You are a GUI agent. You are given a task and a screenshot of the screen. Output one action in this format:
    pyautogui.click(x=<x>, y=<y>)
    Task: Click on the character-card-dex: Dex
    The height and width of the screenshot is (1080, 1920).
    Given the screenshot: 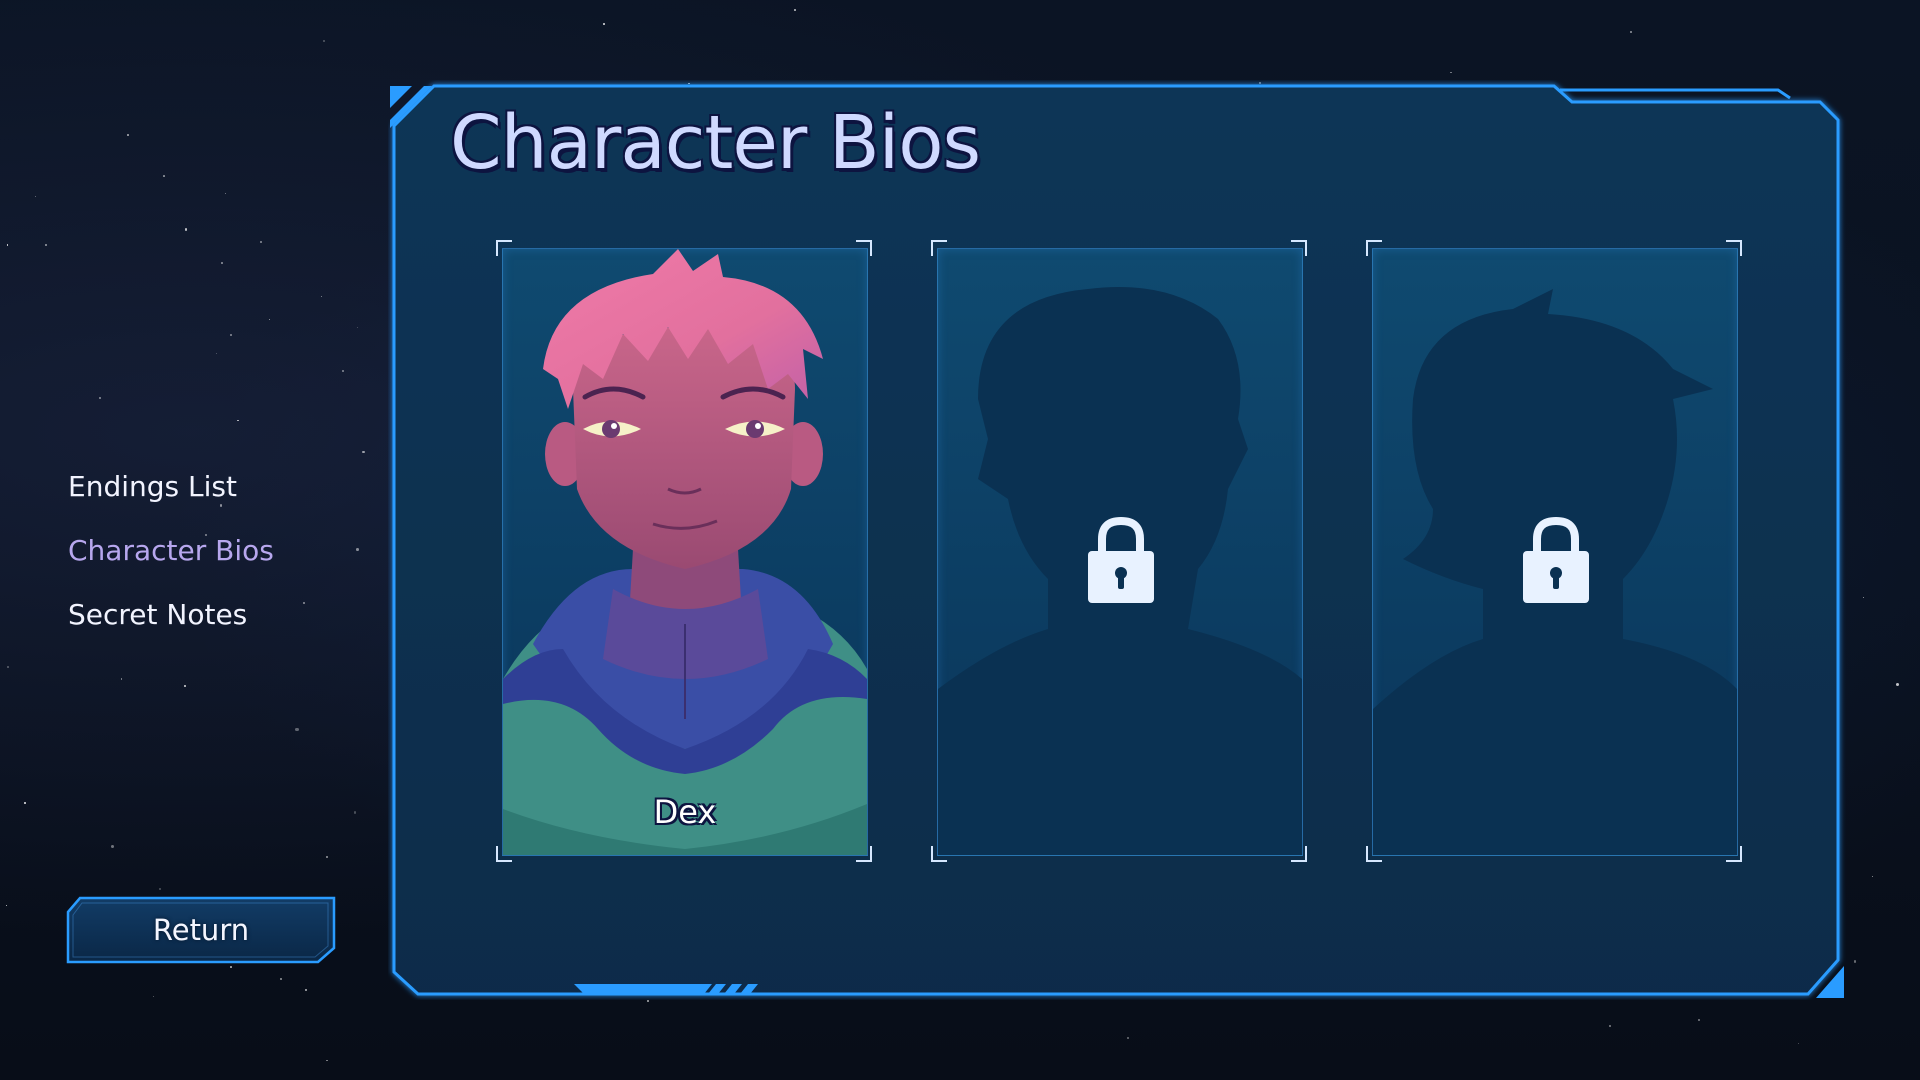 What is the action you would take?
    pyautogui.click(x=684, y=551)
    